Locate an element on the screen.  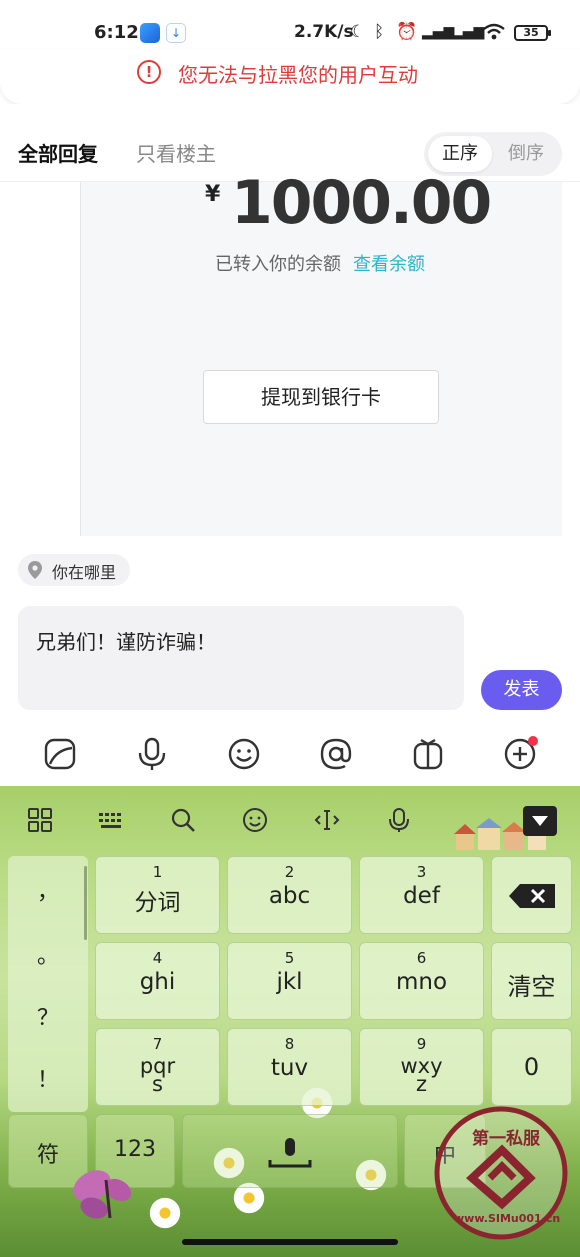
alert-icon: ! is located at coordinates (149, 72).